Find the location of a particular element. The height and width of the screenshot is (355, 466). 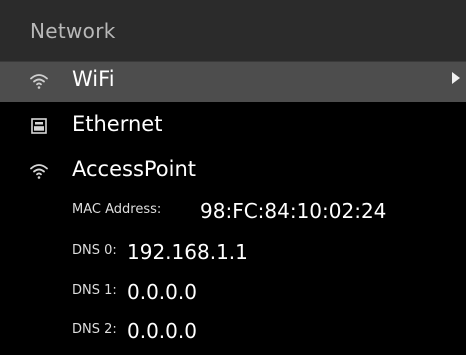

dns-1-label: DNS 1: is located at coordinates (94, 290).